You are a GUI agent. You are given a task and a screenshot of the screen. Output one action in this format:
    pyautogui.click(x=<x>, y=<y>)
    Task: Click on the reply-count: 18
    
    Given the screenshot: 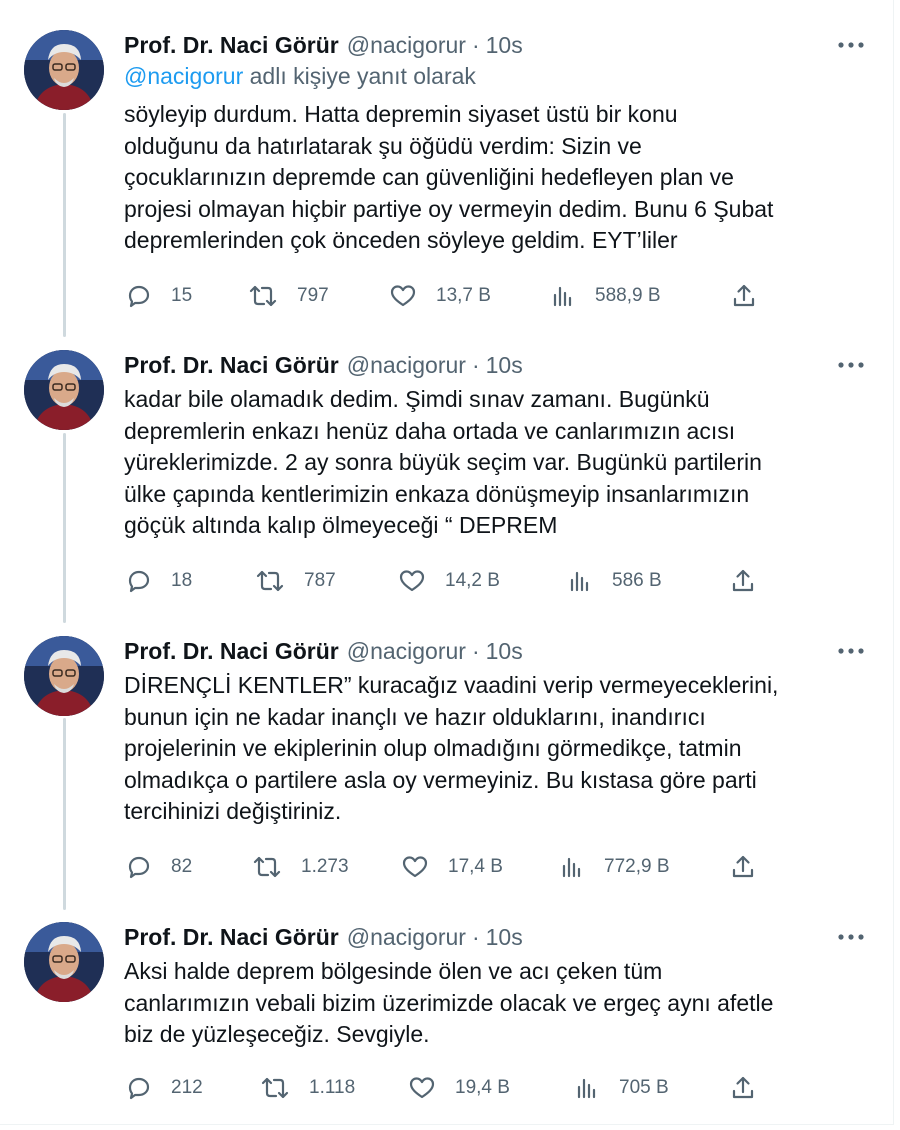 What is the action you would take?
    pyautogui.click(x=182, y=580)
    